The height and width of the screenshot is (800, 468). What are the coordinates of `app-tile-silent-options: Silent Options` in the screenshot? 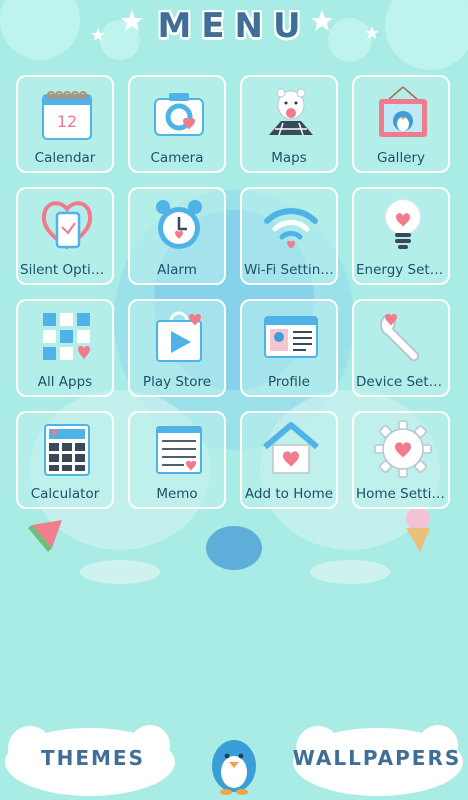 It's located at (65, 236).